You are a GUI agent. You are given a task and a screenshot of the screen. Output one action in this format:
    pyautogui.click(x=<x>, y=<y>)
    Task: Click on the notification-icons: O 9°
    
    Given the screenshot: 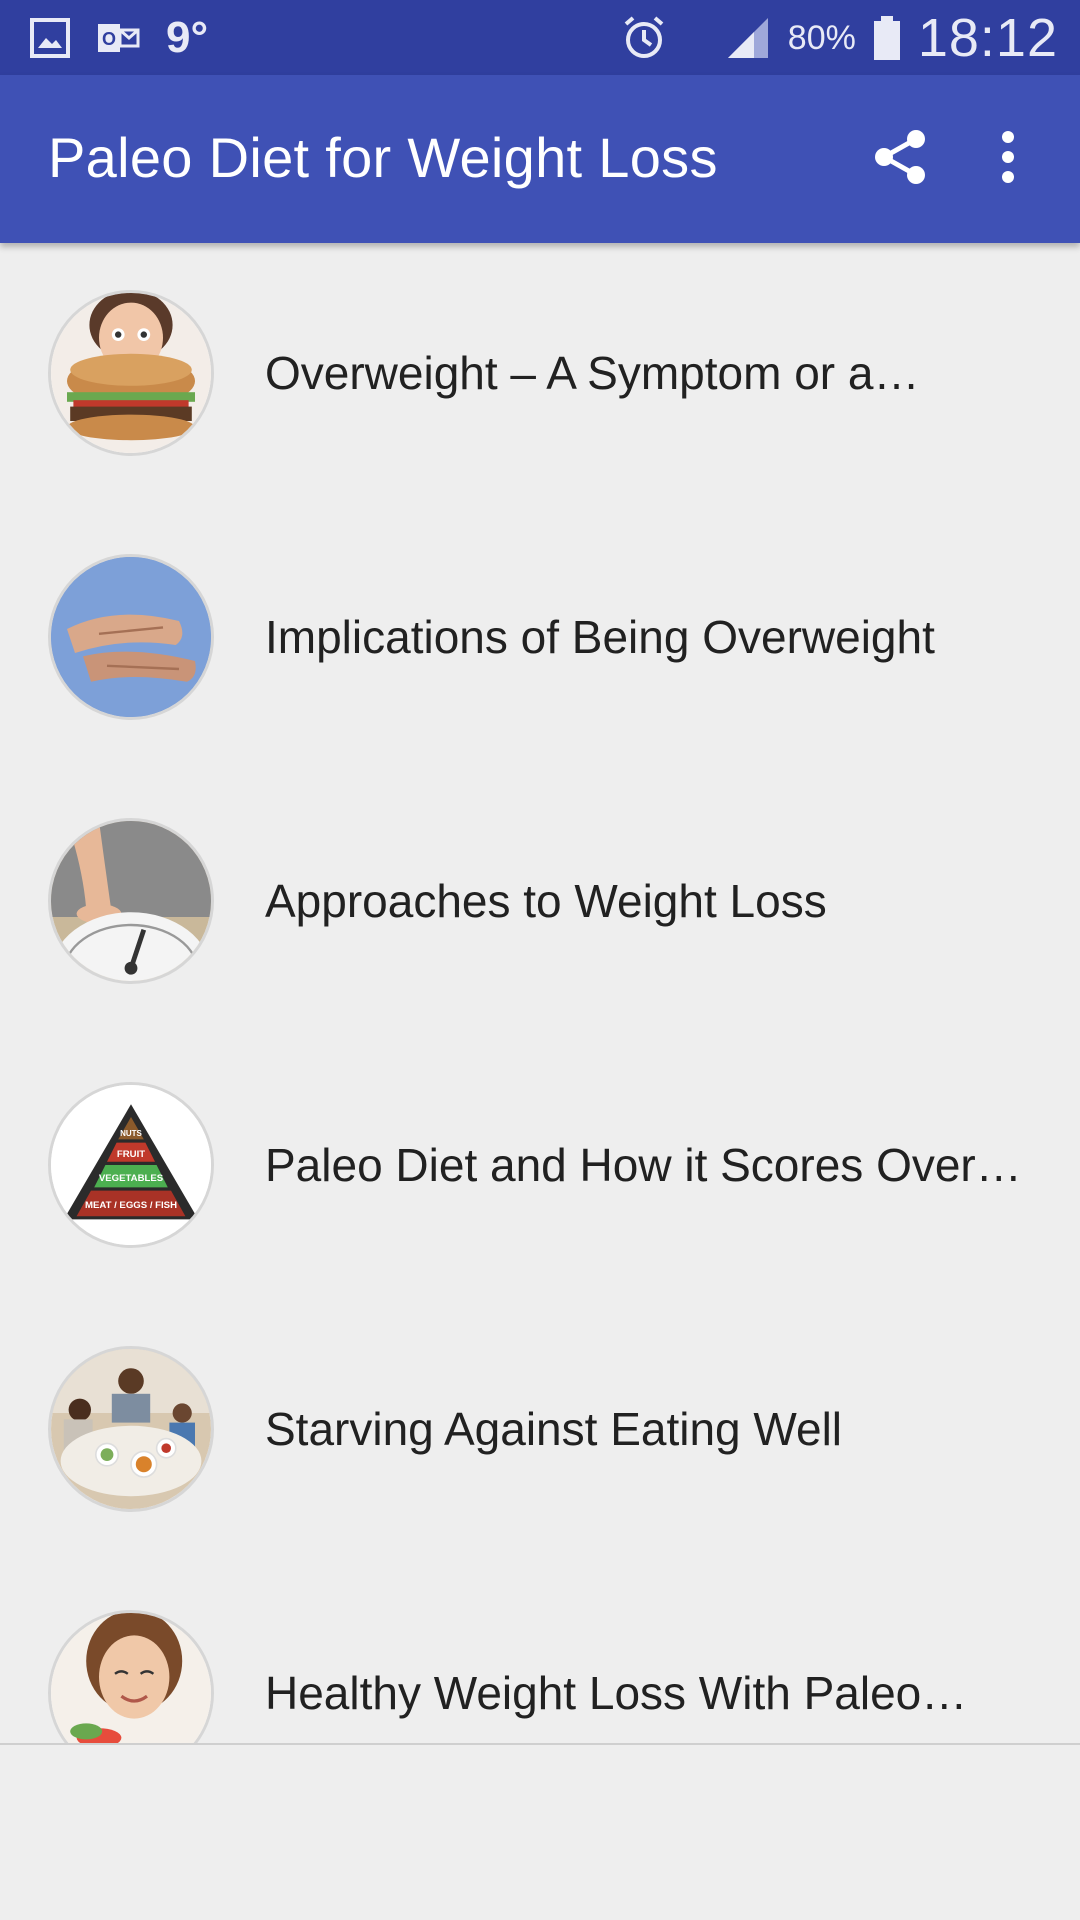 What is the action you would take?
    pyautogui.click(x=119, y=38)
    